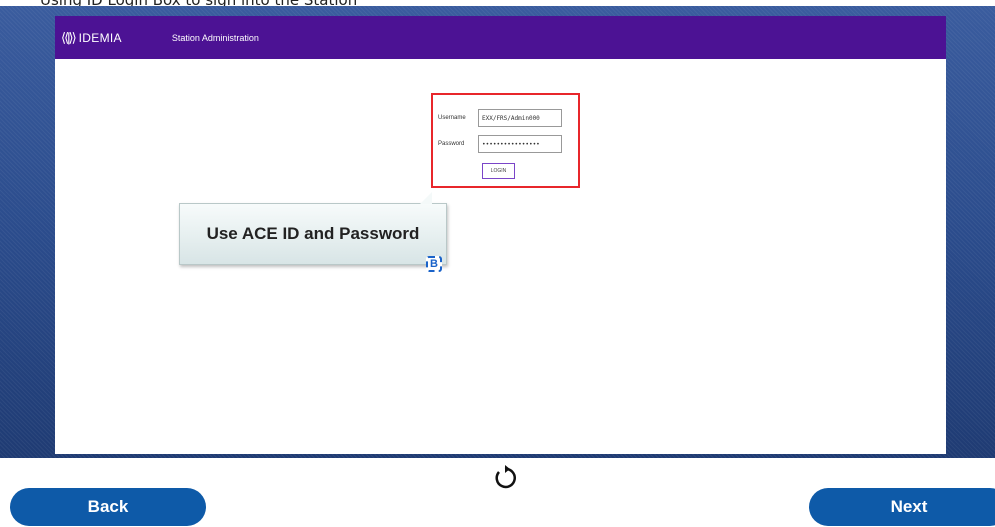 This screenshot has width=995, height=527. What do you see at coordinates (498, 171) in the screenshot?
I see `login-button: LOGIN` at bounding box center [498, 171].